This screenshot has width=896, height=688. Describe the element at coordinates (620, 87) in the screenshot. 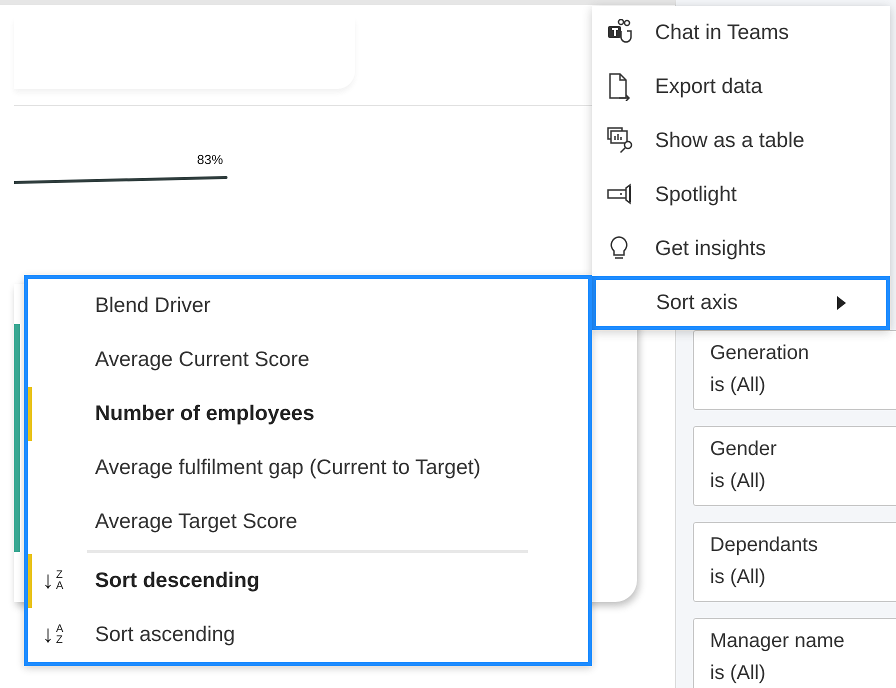

I see `document-arrow-icon` at that location.